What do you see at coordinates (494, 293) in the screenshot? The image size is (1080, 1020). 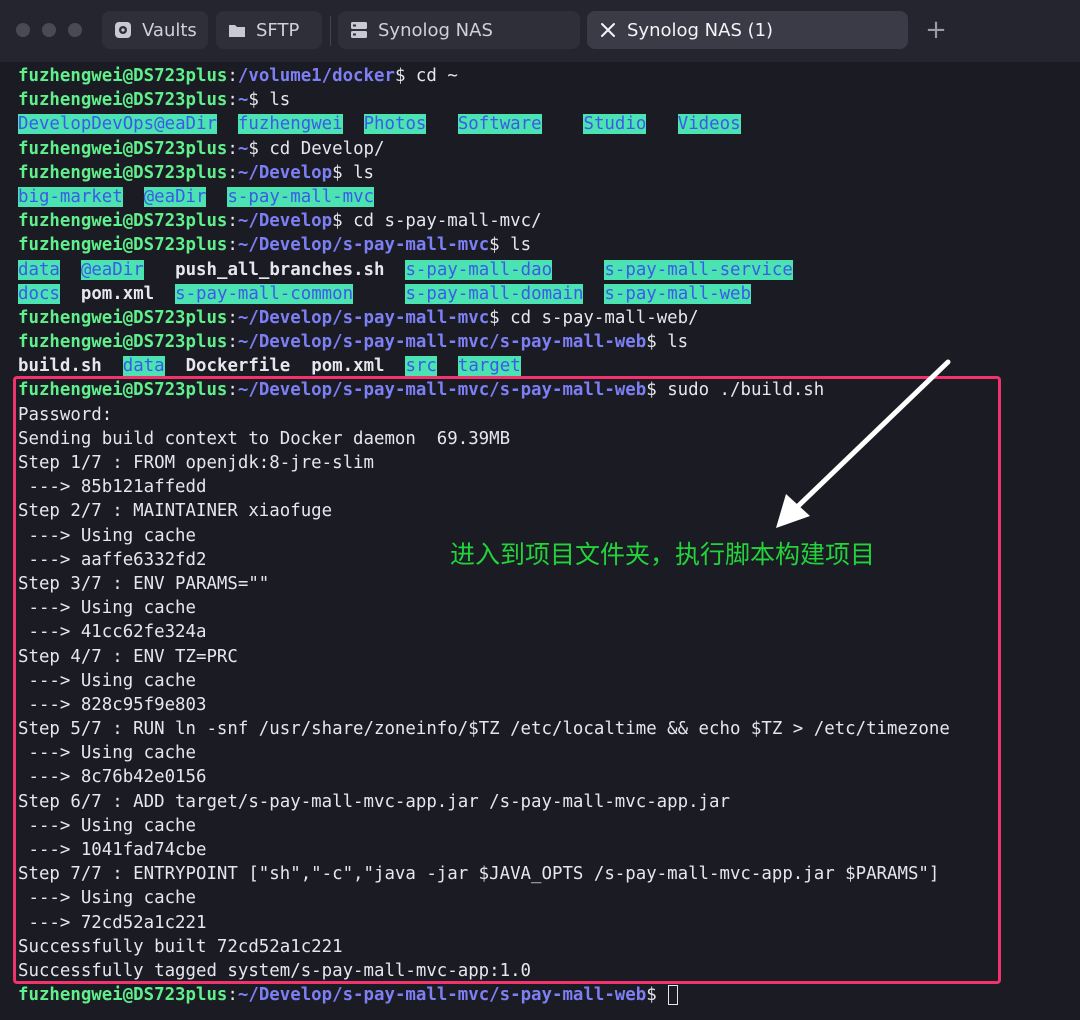 I see `directory-entry: s-pay-mall-domain` at bounding box center [494, 293].